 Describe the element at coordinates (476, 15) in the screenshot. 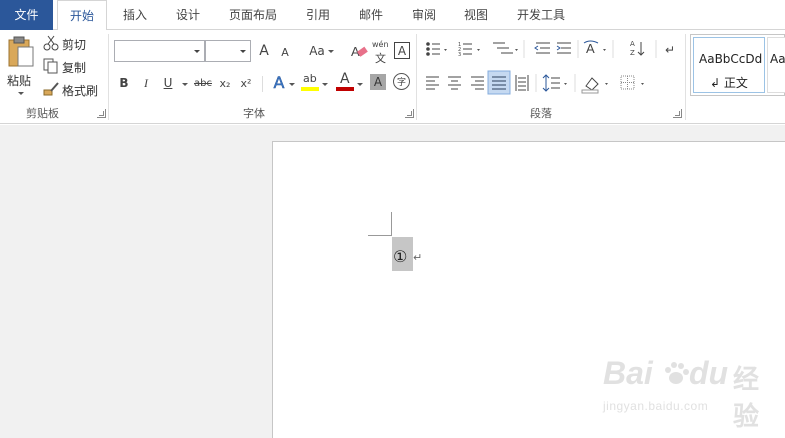

I see `tab-view: 视图` at that location.